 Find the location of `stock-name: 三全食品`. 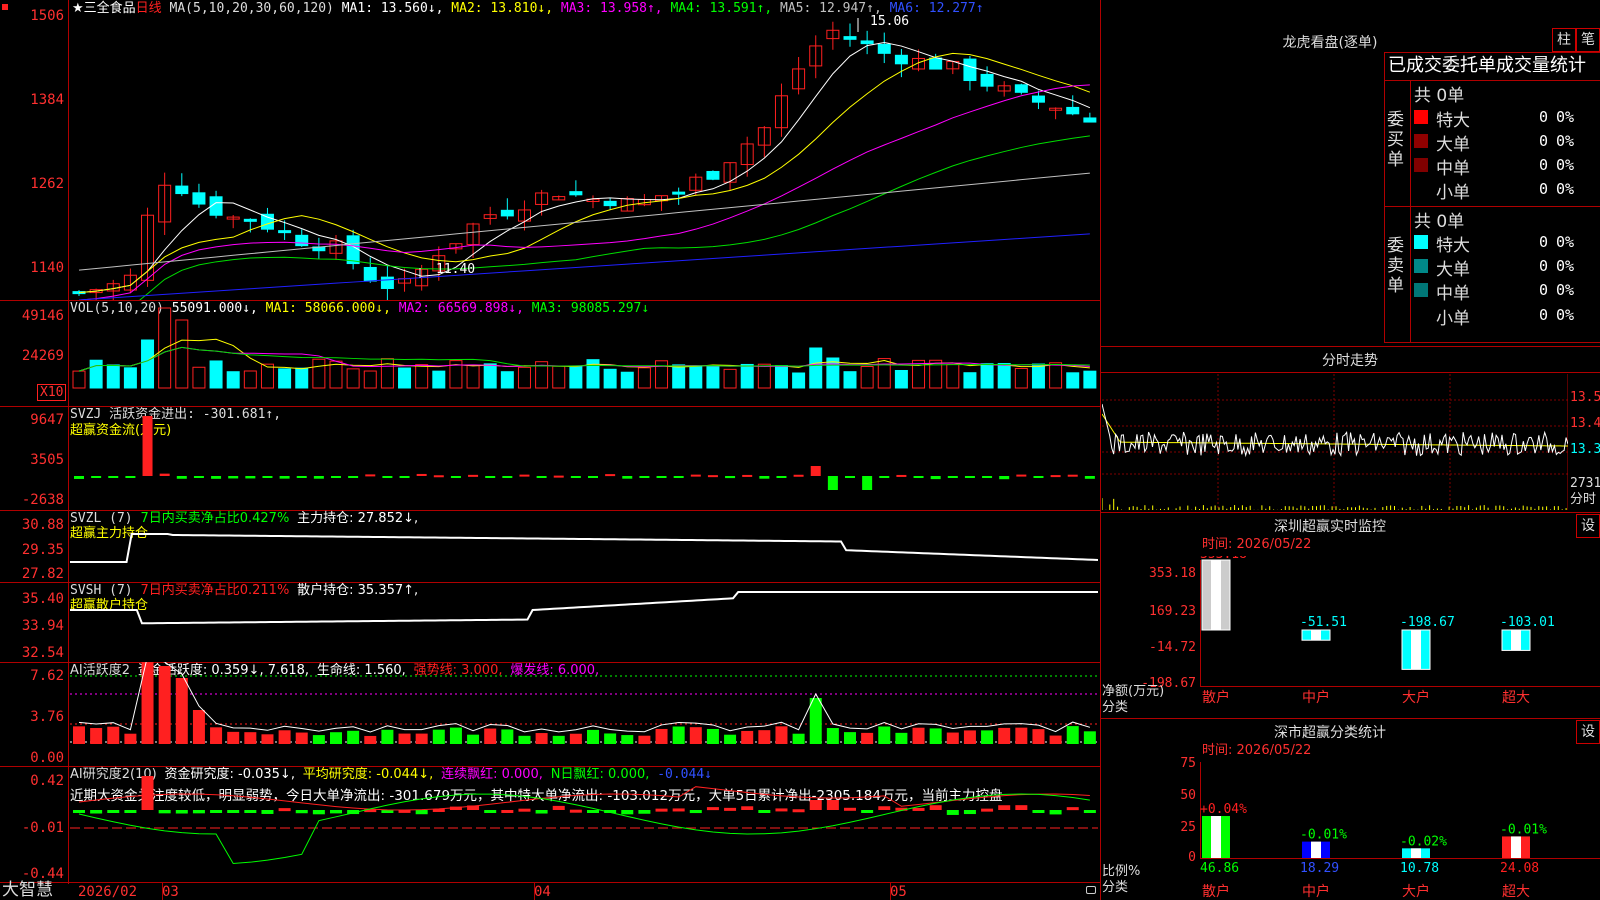

stock-name: 三全食品 is located at coordinates (110, 8).